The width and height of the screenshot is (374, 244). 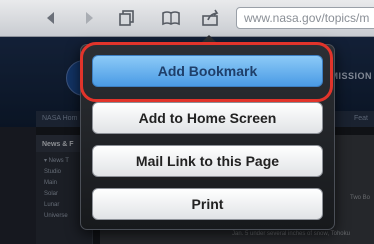 I want to click on back-arrow-icon, so click(x=51, y=18).